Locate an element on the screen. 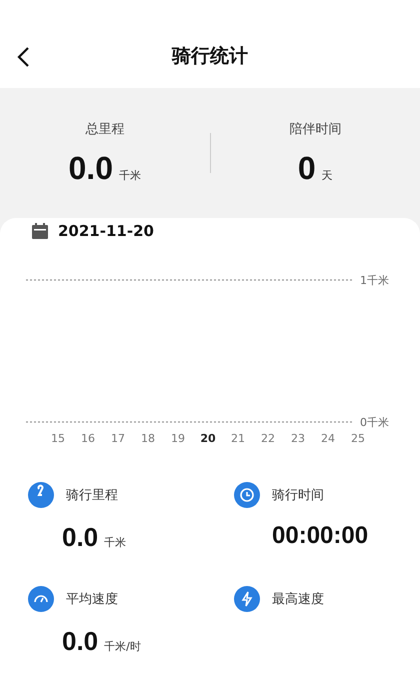 The height and width of the screenshot is (700, 420). lightning-icon is located at coordinates (247, 599).